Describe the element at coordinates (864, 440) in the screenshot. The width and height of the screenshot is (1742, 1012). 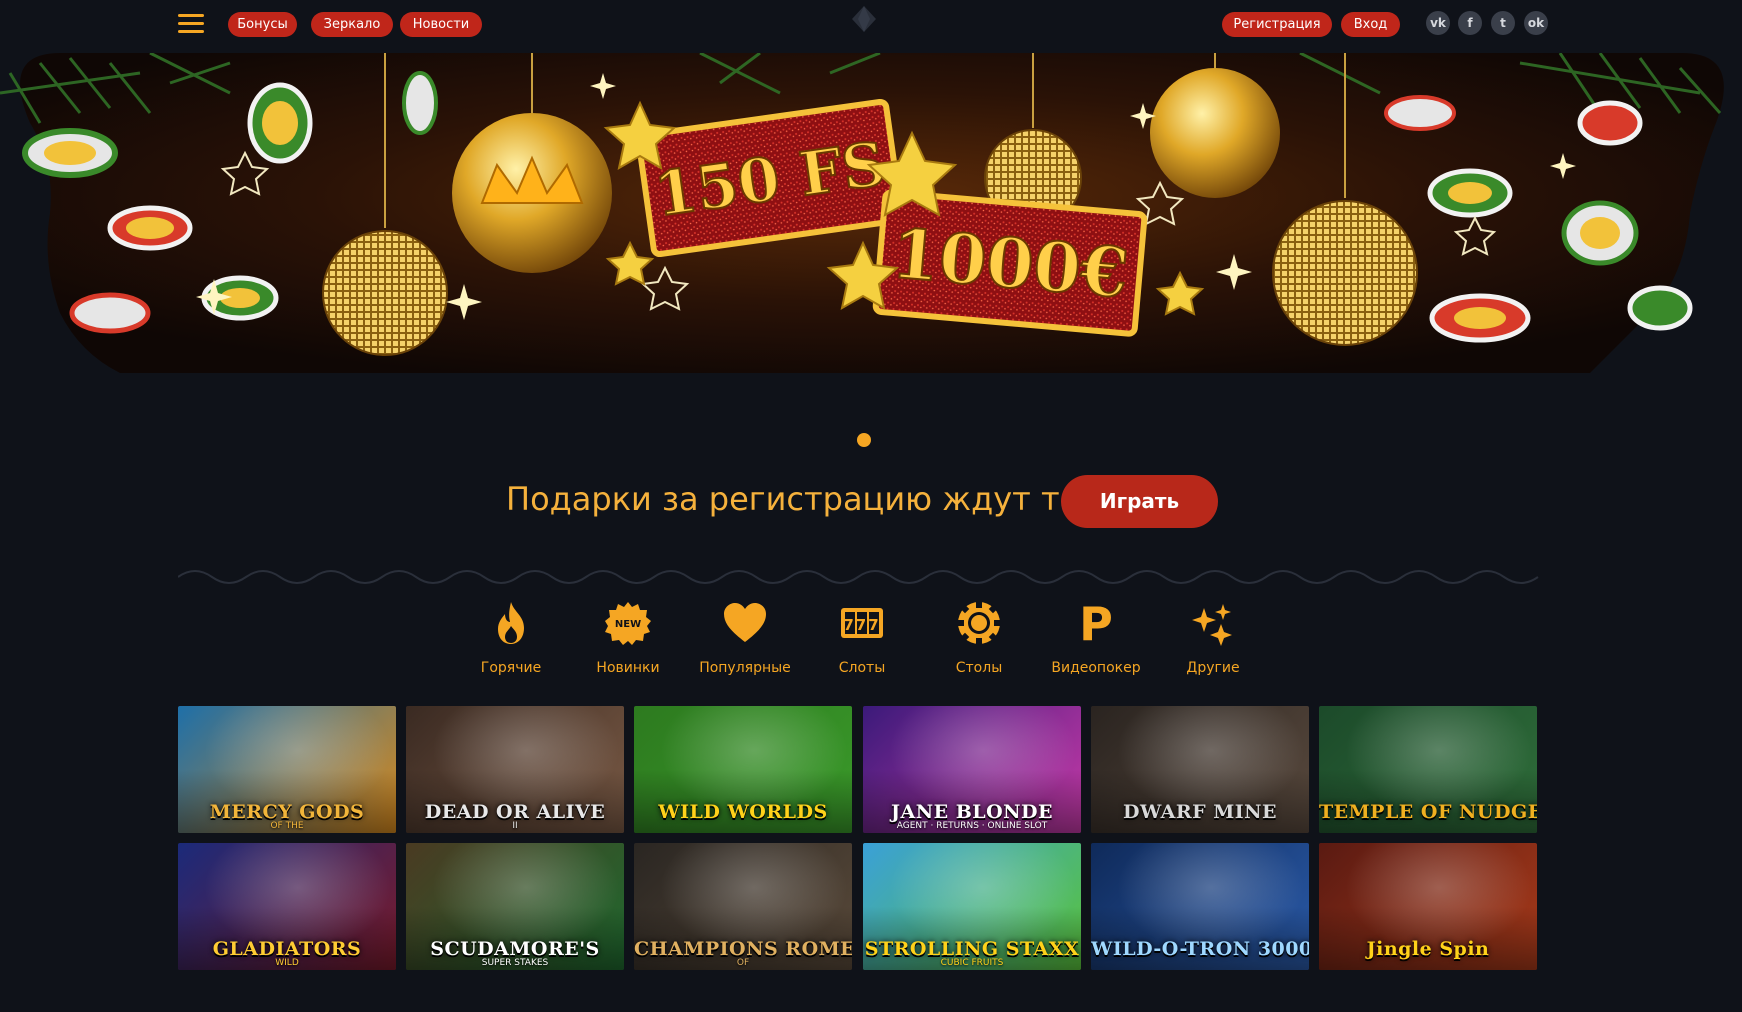
I see `carousel-dot` at that location.